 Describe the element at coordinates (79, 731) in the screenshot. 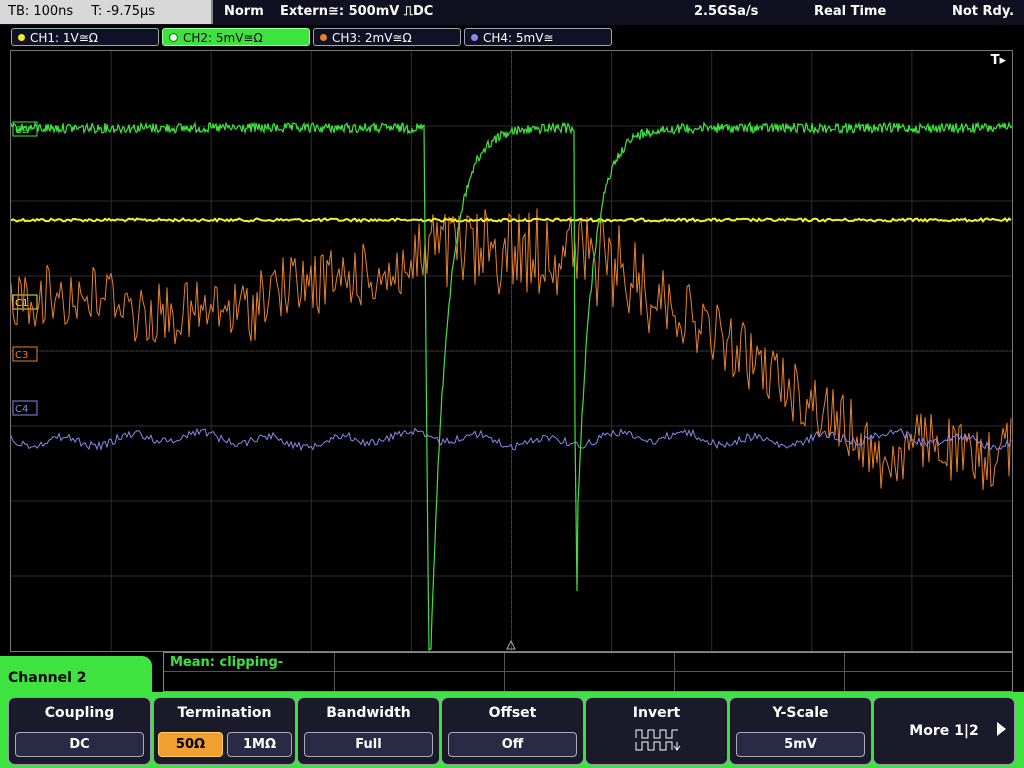

I see `coupling-softkey: Coupling DC` at that location.